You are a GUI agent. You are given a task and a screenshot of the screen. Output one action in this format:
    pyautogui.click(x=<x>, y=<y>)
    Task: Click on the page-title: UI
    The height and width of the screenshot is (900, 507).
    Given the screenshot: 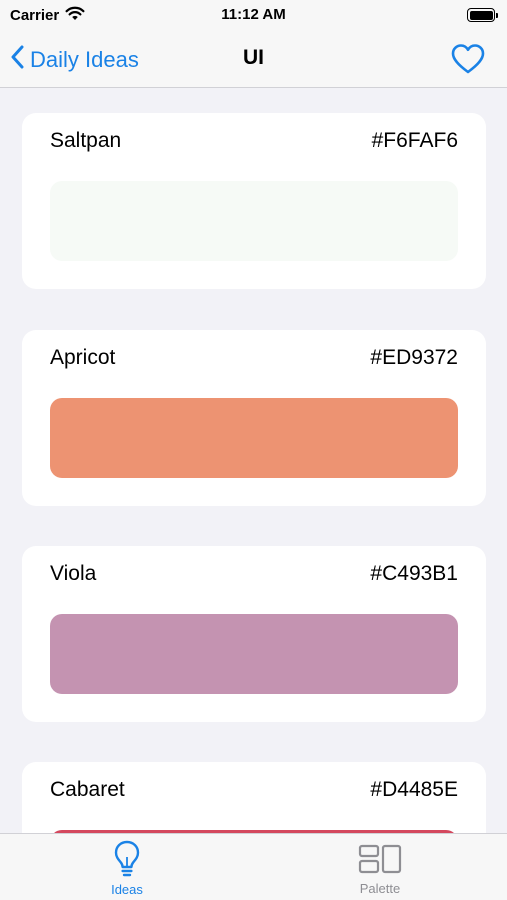 What is the action you would take?
    pyautogui.click(x=253, y=57)
    